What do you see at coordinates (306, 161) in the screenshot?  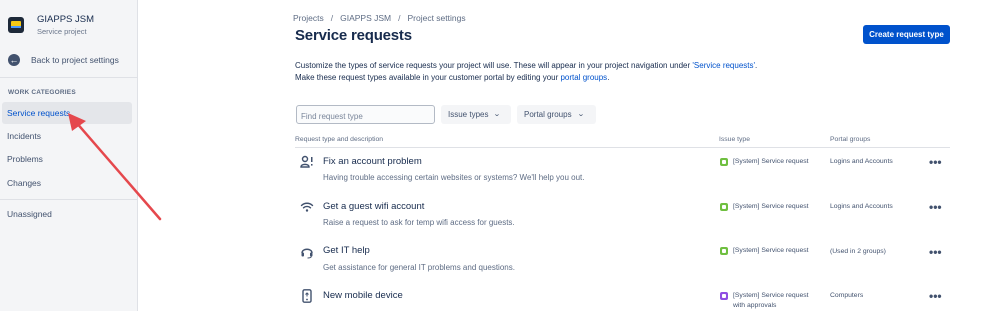 I see `account-problem-icon` at bounding box center [306, 161].